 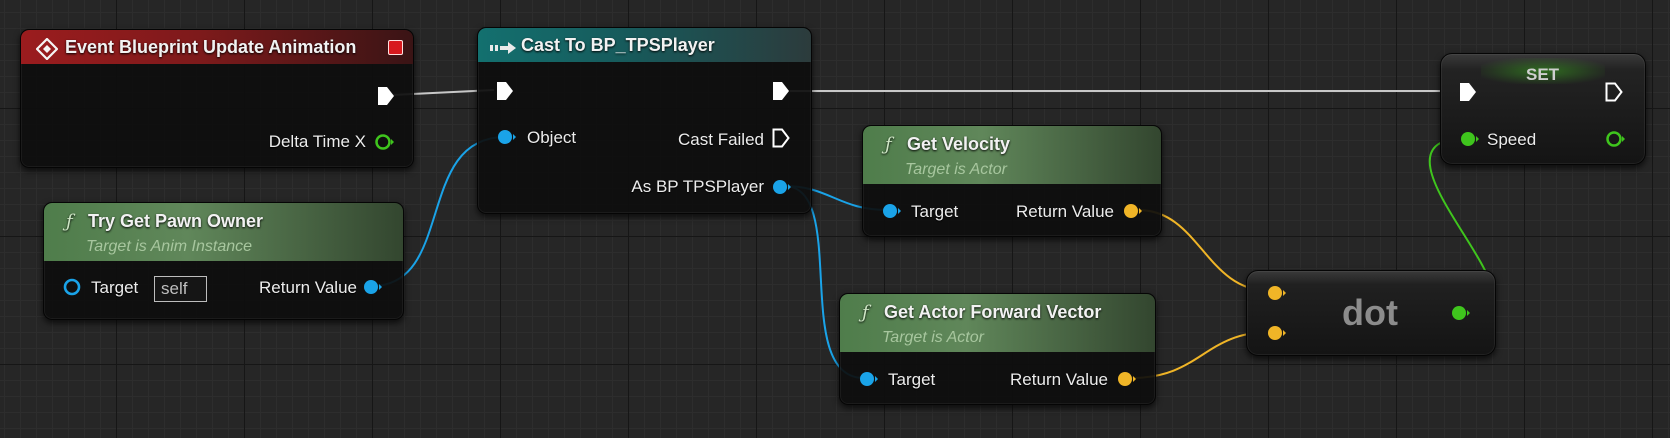 I want to click on speed-label: Speed, so click(x=1512, y=139).